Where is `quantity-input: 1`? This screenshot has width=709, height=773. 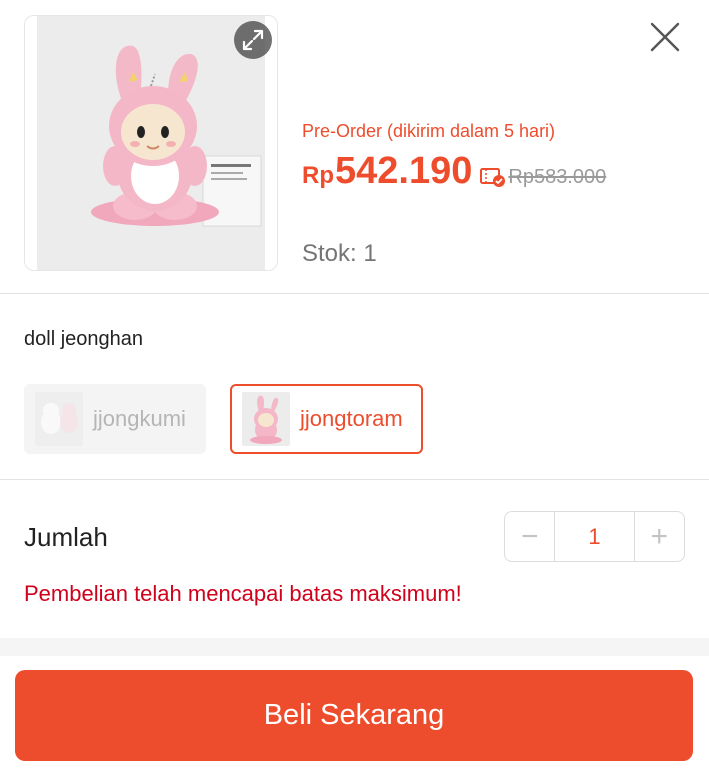
quantity-input: 1 is located at coordinates (594, 536).